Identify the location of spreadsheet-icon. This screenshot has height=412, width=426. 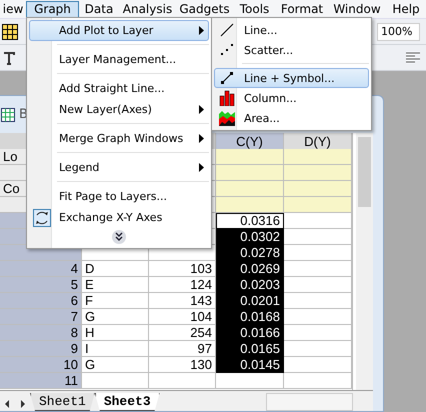
(10, 32).